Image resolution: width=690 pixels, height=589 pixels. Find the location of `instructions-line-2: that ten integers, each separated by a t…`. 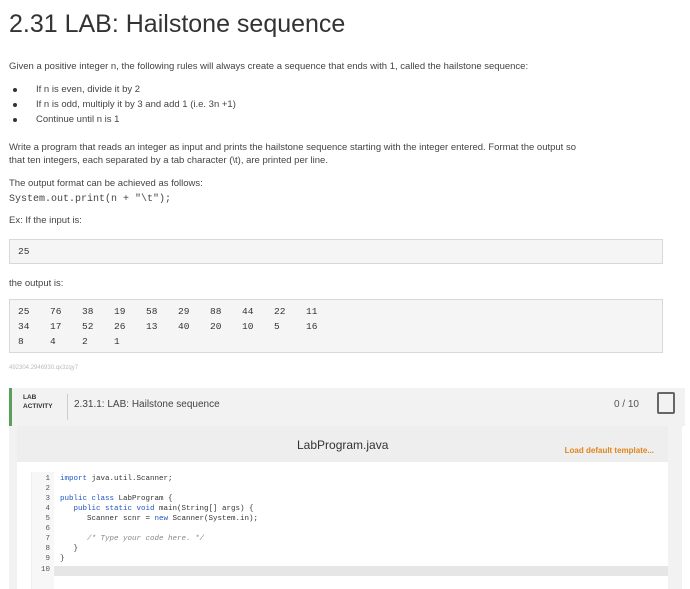

instructions-line-2: that ten integers, each separated by a t… is located at coordinates (168, 160).